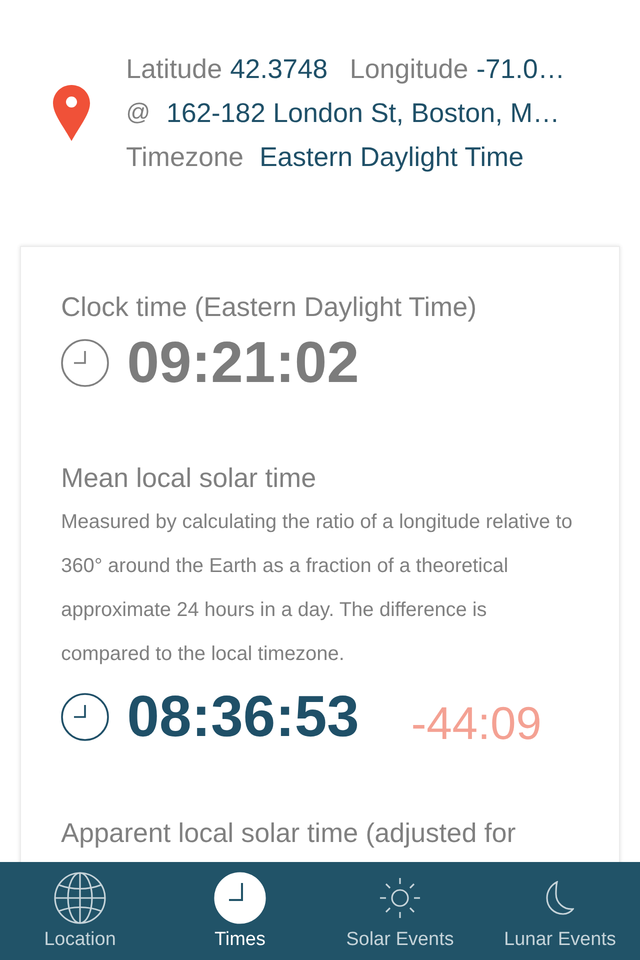 The height and width of the screenshot is (960, 640). What do you see at coordinates (279, 69) in the screenshot?
I see `latitude-value: 42.3748` at bounding box center [279, 69].